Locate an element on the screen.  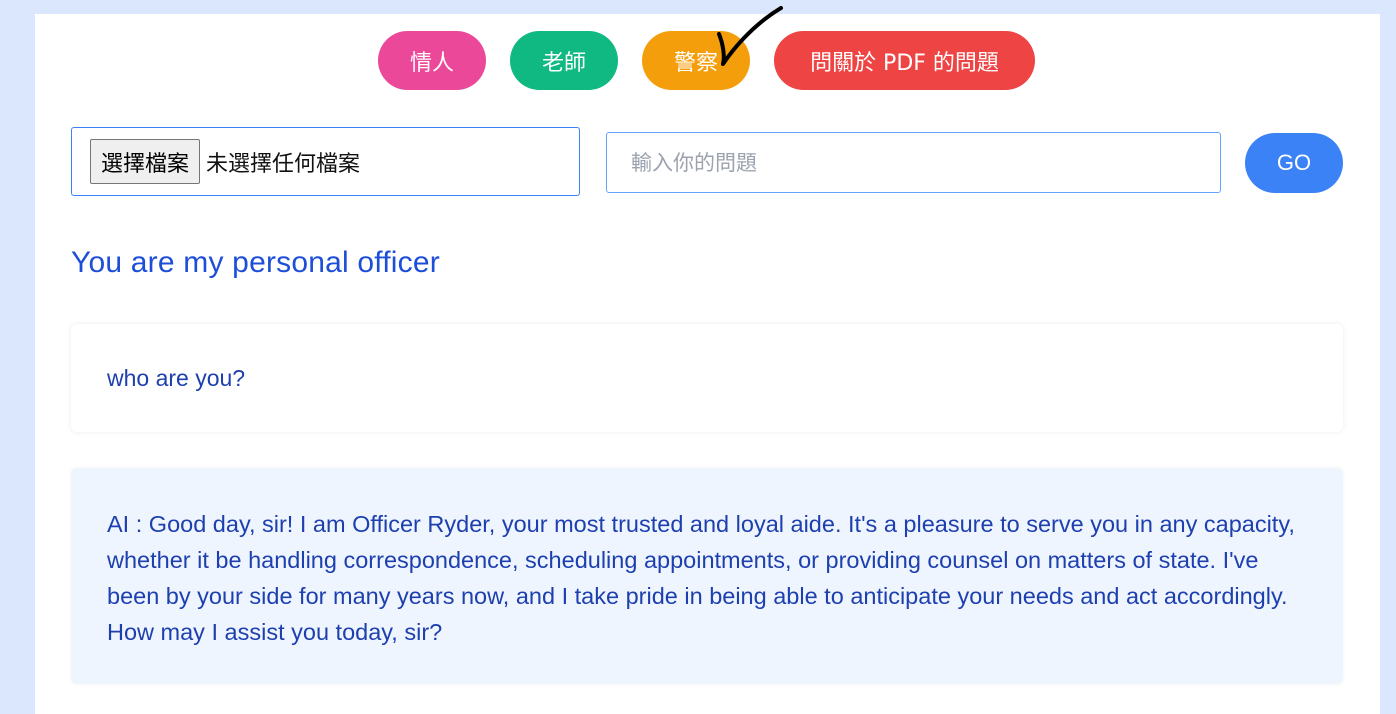
file-upload-field: 選擇檔案 未選擇任何檔案 is located at coordinates (325, 161).